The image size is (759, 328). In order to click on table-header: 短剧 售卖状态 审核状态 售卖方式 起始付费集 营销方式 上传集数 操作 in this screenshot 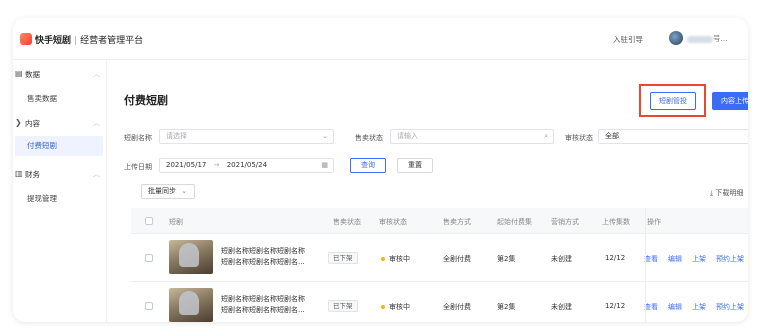, I will do `click(439, 221)`.